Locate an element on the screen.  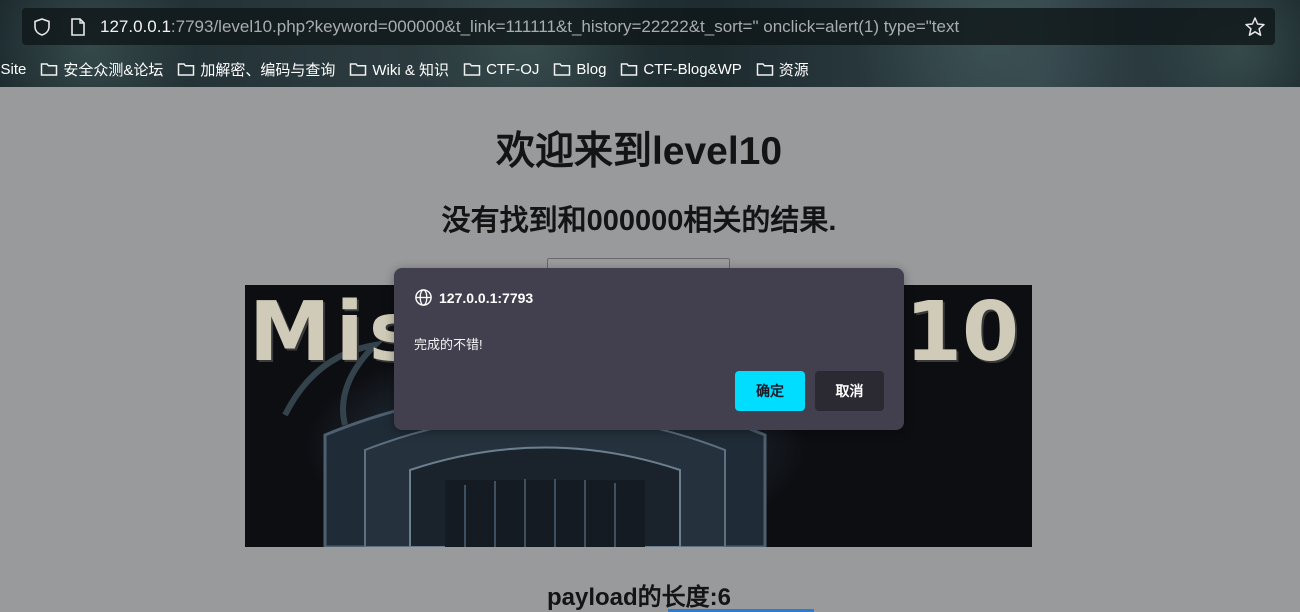
bookmark-label: 加解密、编码与查询 is located at coordinates (268, 70).